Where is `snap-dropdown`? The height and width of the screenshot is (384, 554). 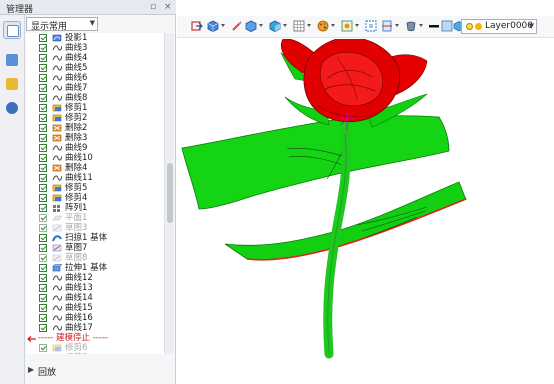 snap-dropdown is located at coordinates (357, 25).